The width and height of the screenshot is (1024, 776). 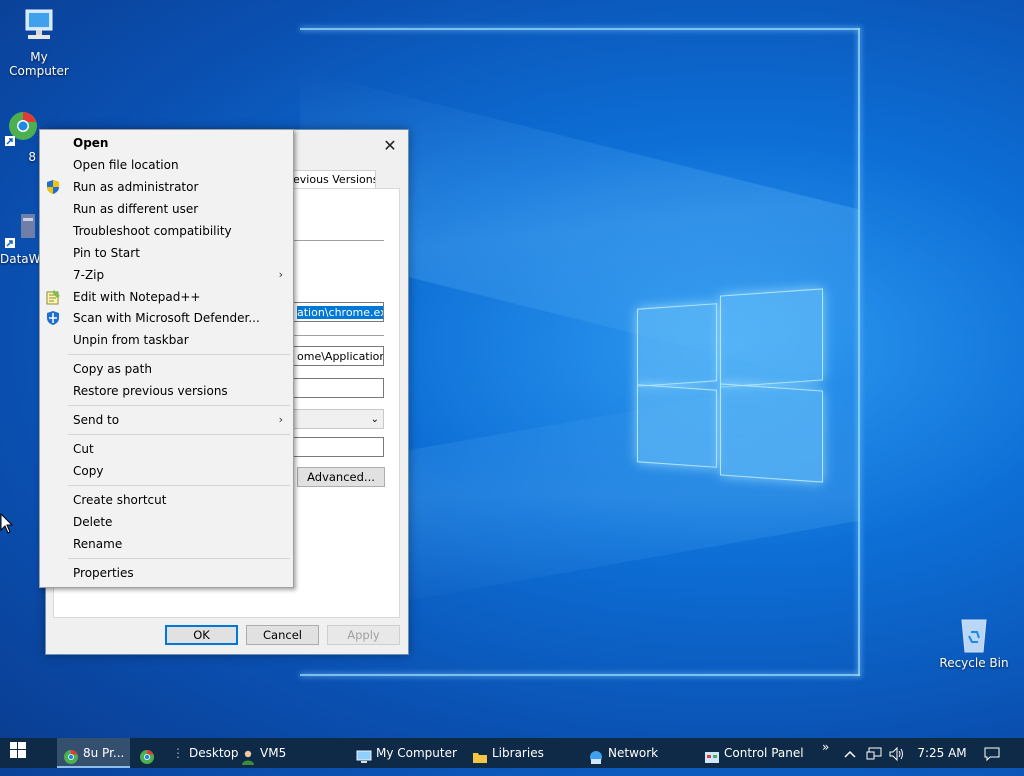 I want to click on toolbar-grip: ⋮, so click(x=178, y=753).